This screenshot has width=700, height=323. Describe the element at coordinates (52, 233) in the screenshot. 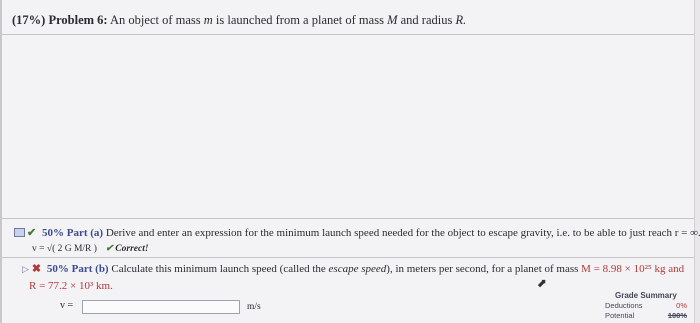

I see `part-a-percent: 50%` at that location.